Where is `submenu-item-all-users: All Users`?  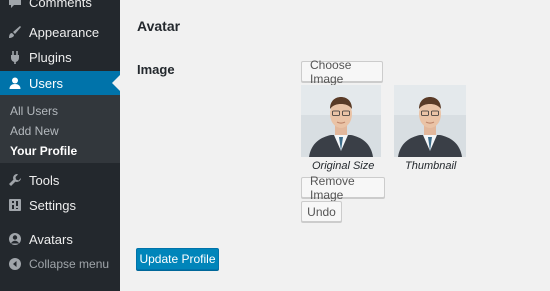 submenu-item-all-users: All Users is located at coordinates (34, 111).